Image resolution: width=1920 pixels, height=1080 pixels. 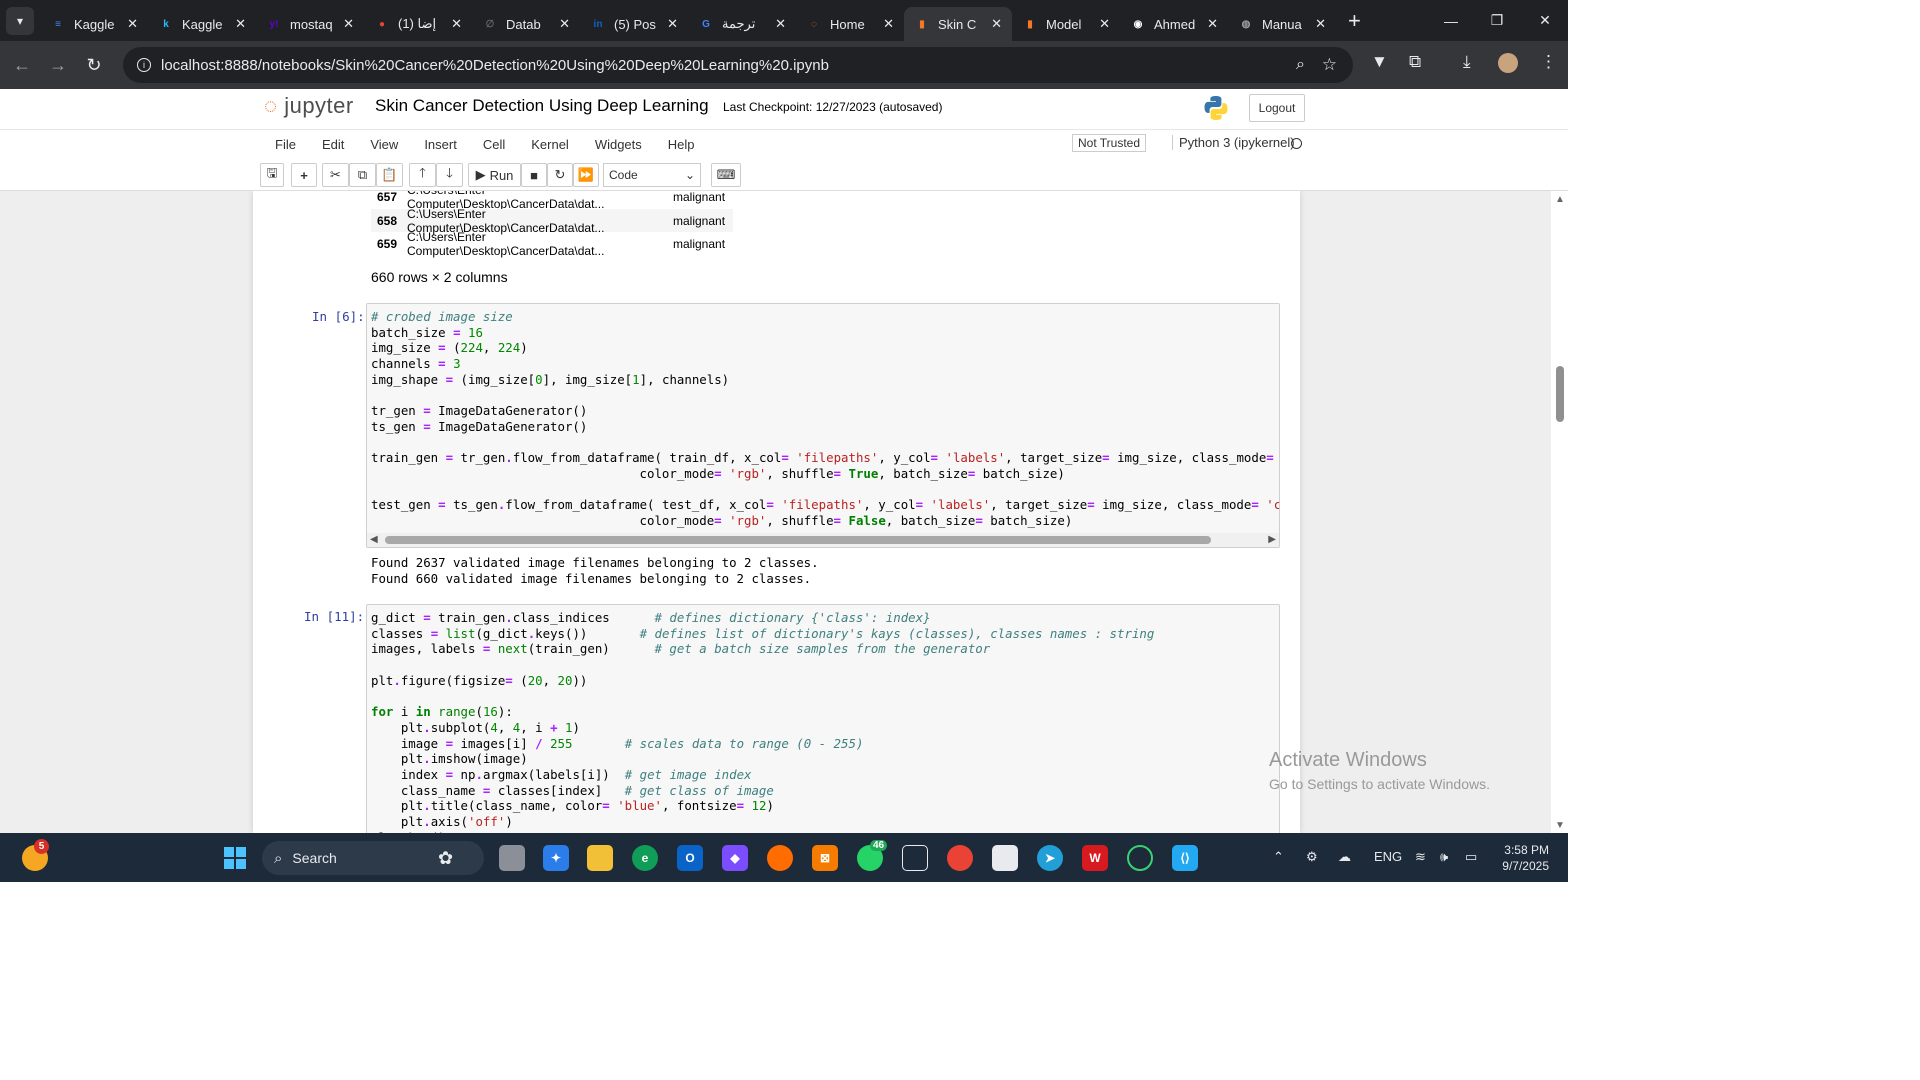 I want to click on file-explorer-icon, so click(x=600, y=858).